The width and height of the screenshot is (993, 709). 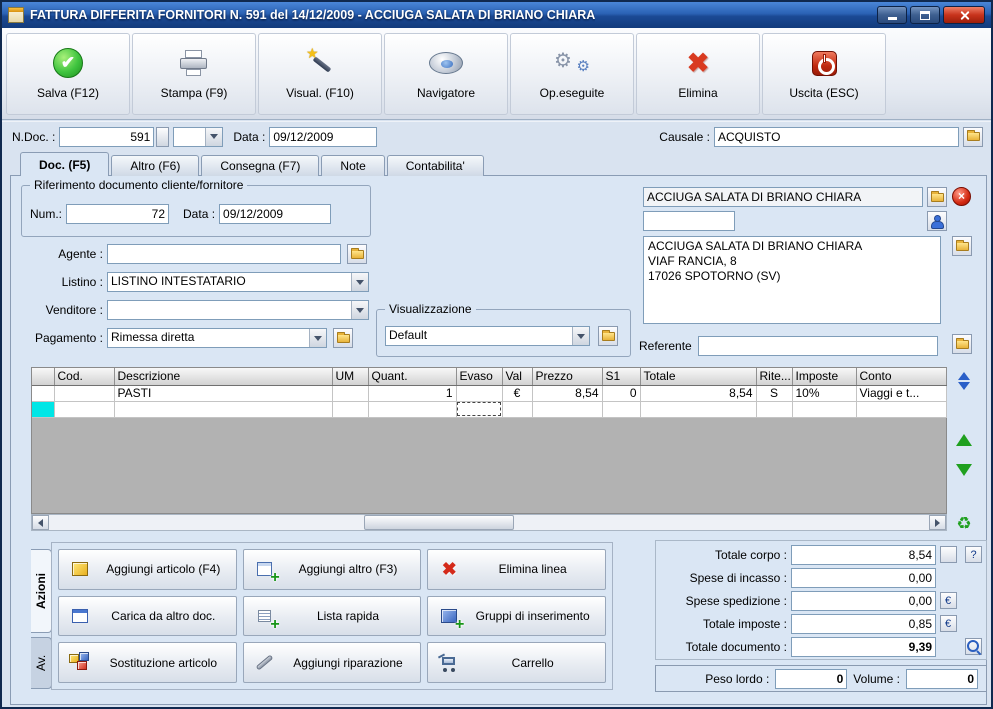 I want to click on scrollbar-track, so click(x=489, y=522).